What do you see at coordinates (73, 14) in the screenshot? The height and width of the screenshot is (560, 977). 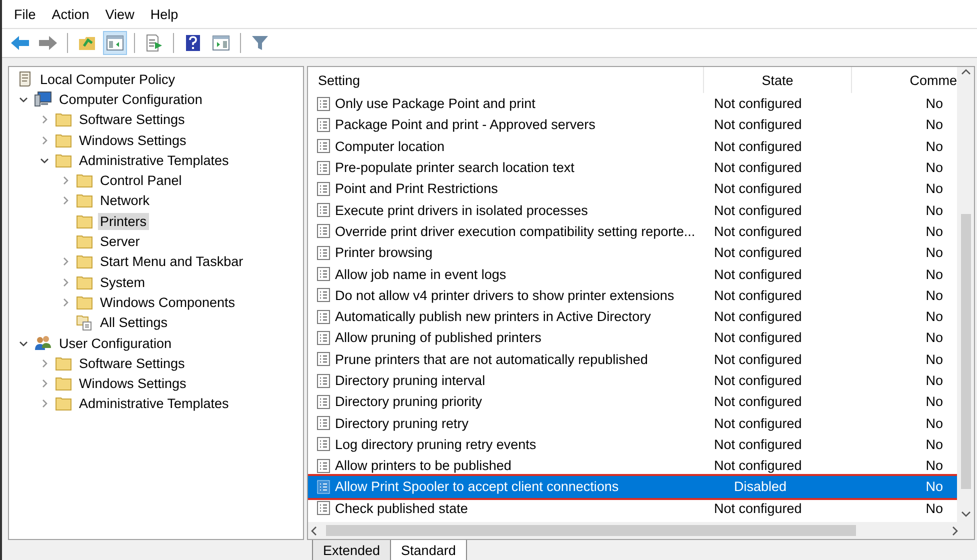 I see `menu-item: Action` at bounding box center [73, 14].